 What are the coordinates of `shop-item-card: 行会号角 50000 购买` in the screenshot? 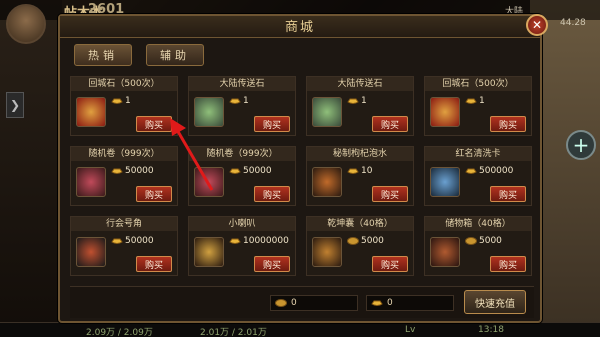 It's located at (124, 246).